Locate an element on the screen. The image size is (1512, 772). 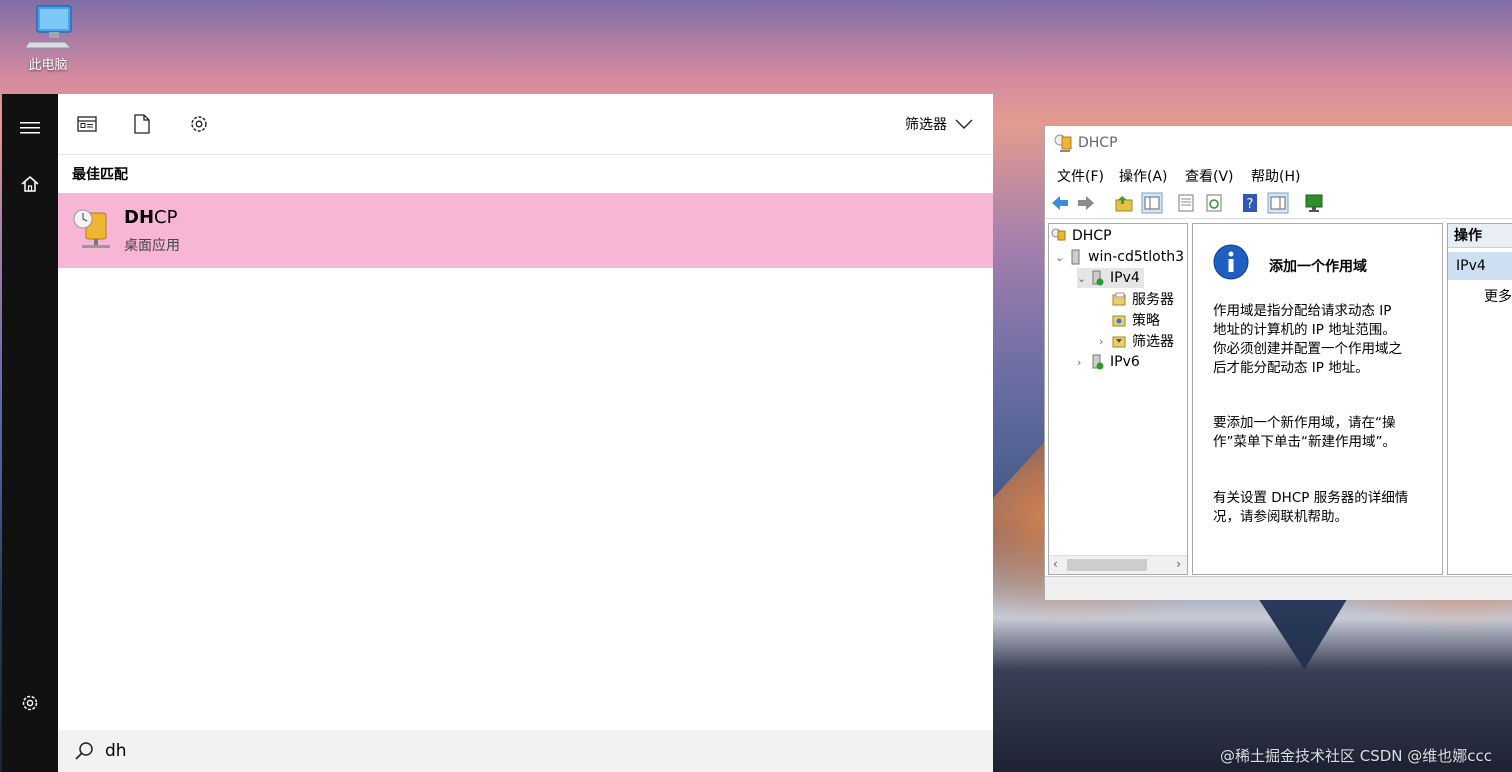
tree-horizontal-scrollbar: ‹ › is located at coordinates (1118, 564).